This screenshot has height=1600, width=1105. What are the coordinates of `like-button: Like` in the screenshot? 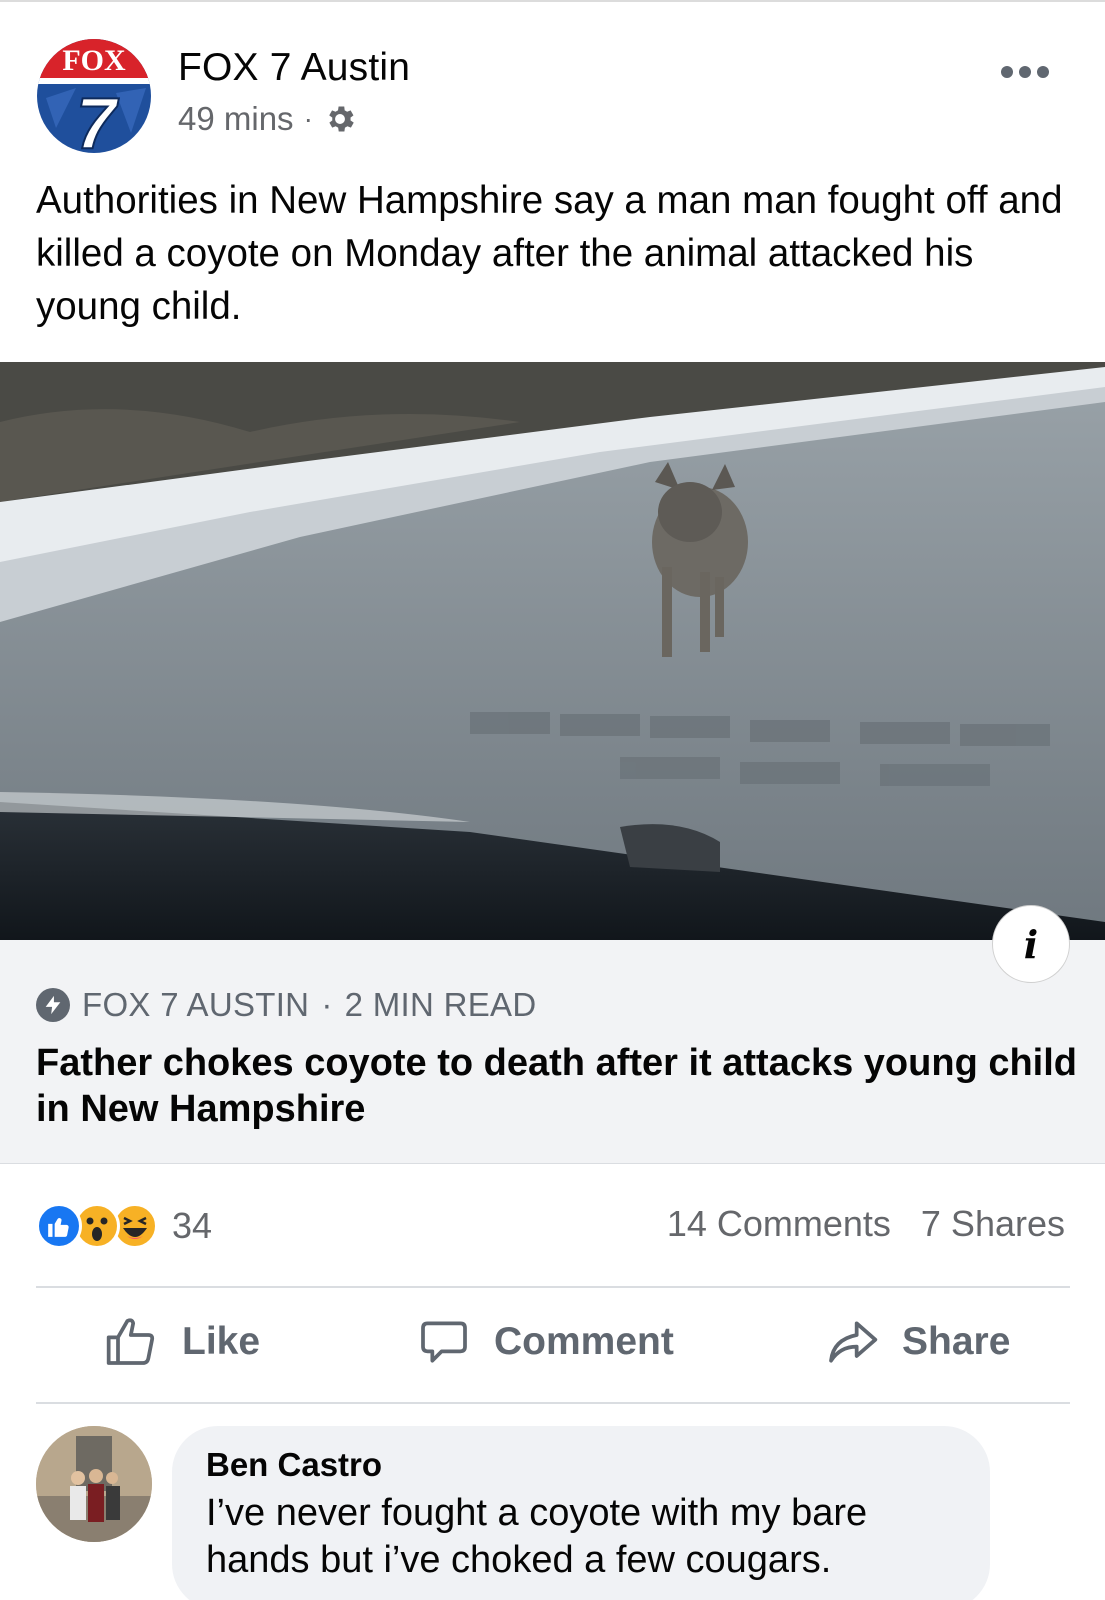 It's located at (182, 1342).